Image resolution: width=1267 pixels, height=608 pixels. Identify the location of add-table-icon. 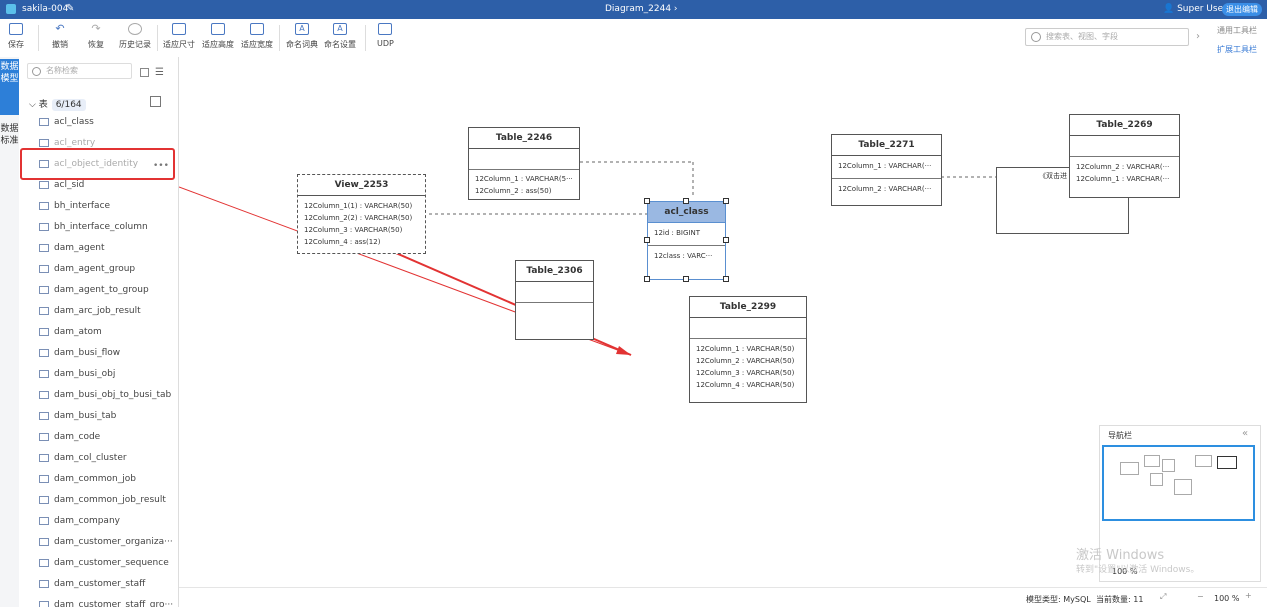
(155, 101).